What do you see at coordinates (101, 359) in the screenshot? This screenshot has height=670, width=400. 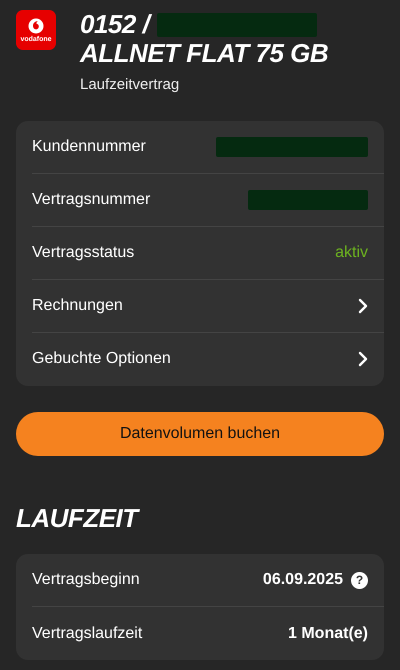 I see `row-label: Gebuchte Optionen` at bounding box center [101, 359].